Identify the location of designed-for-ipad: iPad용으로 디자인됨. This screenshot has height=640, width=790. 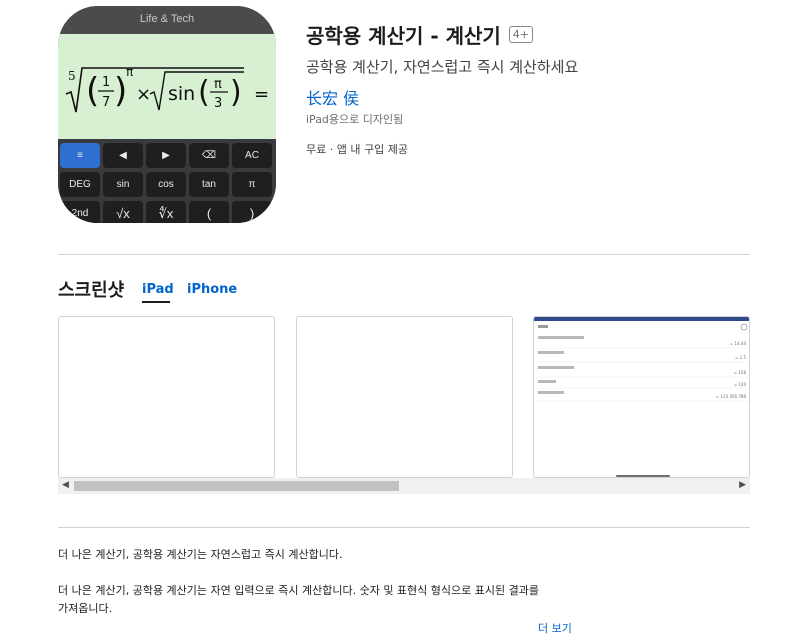
(355, 119).